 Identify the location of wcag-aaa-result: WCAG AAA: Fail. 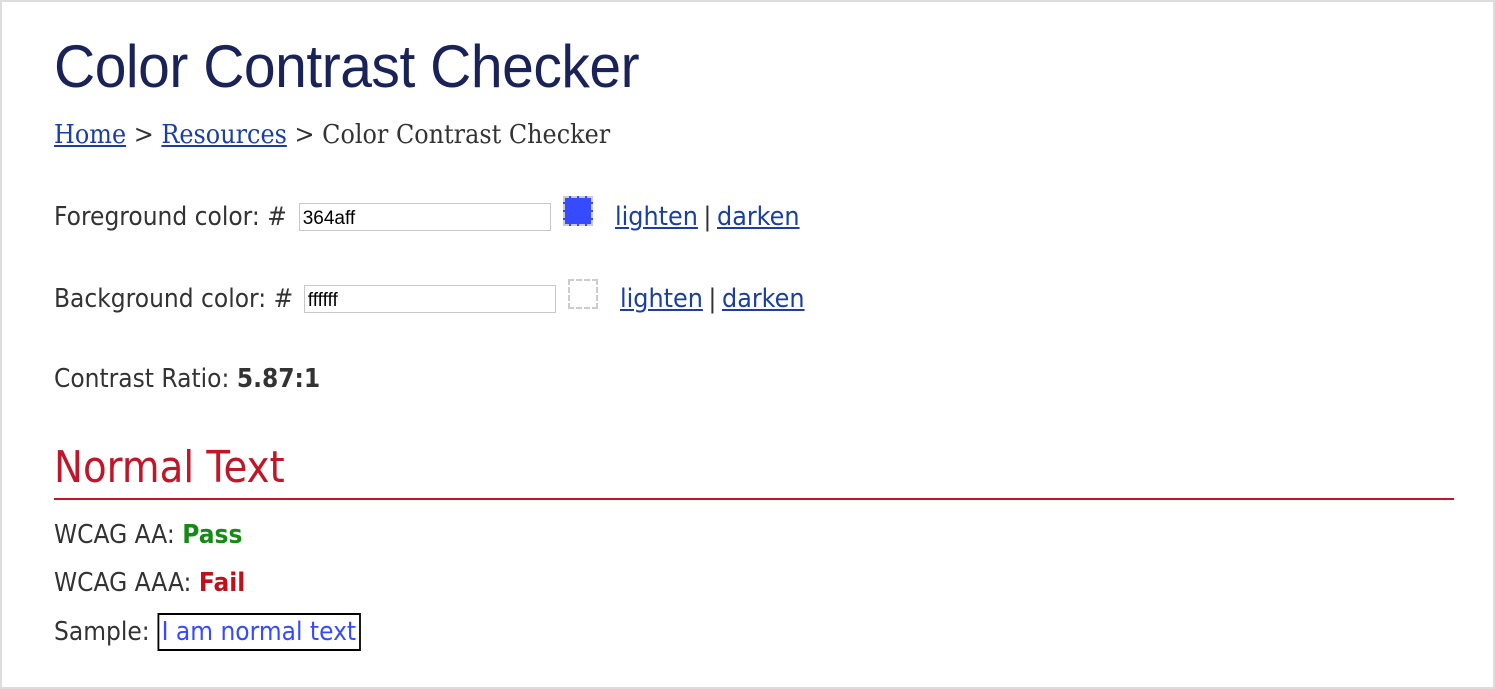
(149, 583).